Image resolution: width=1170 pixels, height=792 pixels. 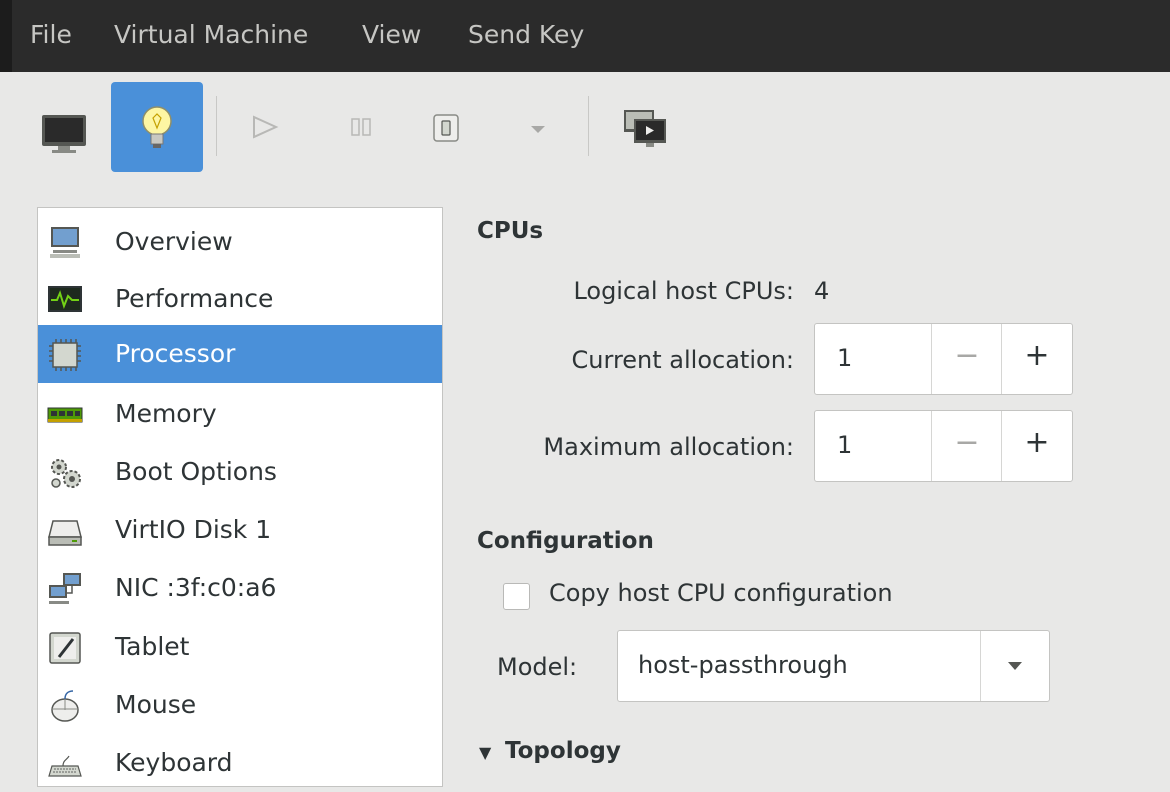 I want to click on pause-button, so click(x=365, y=127).